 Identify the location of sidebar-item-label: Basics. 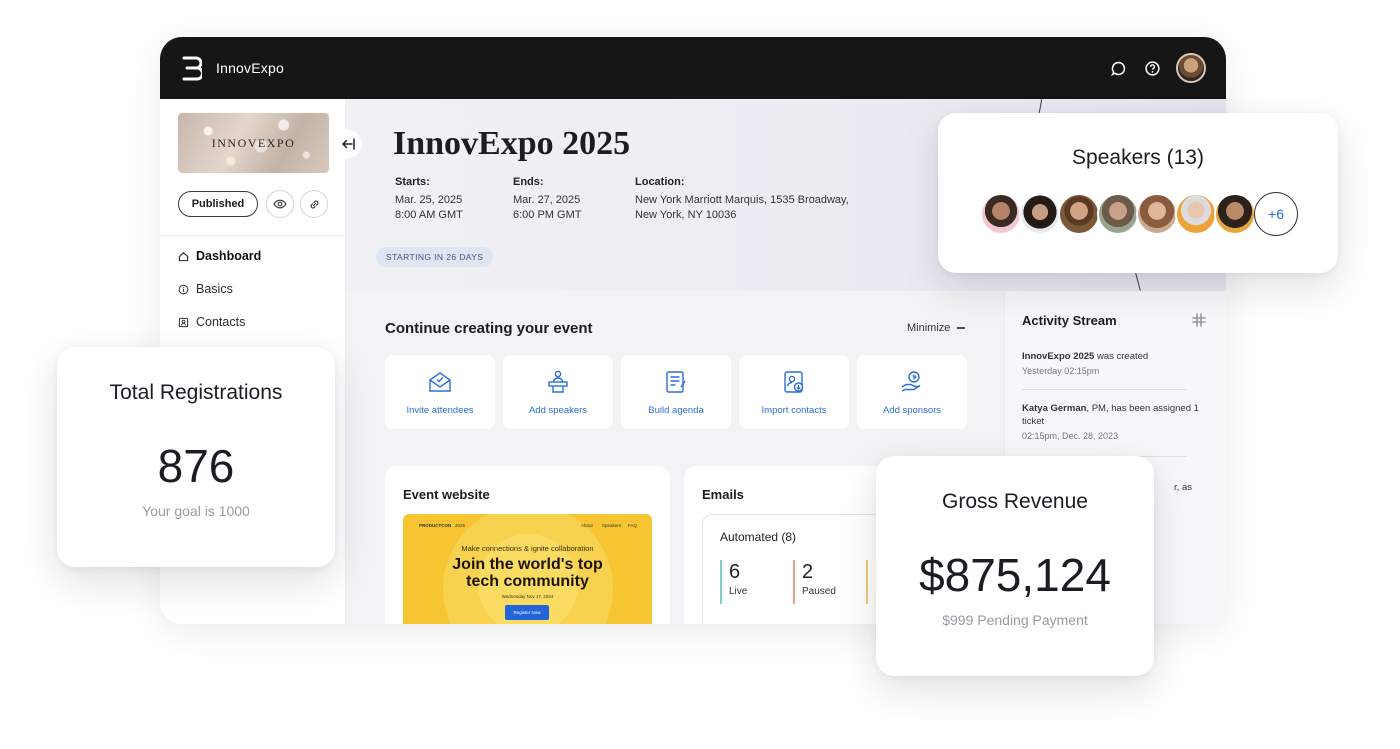
(214, 289).